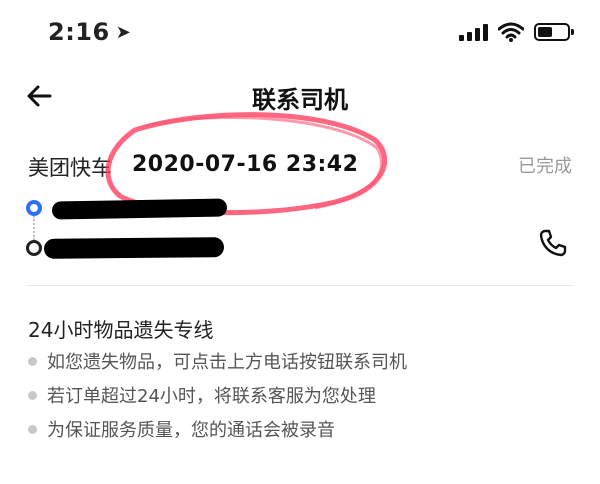  I want to click on wifi-icon, so click(511, 32).